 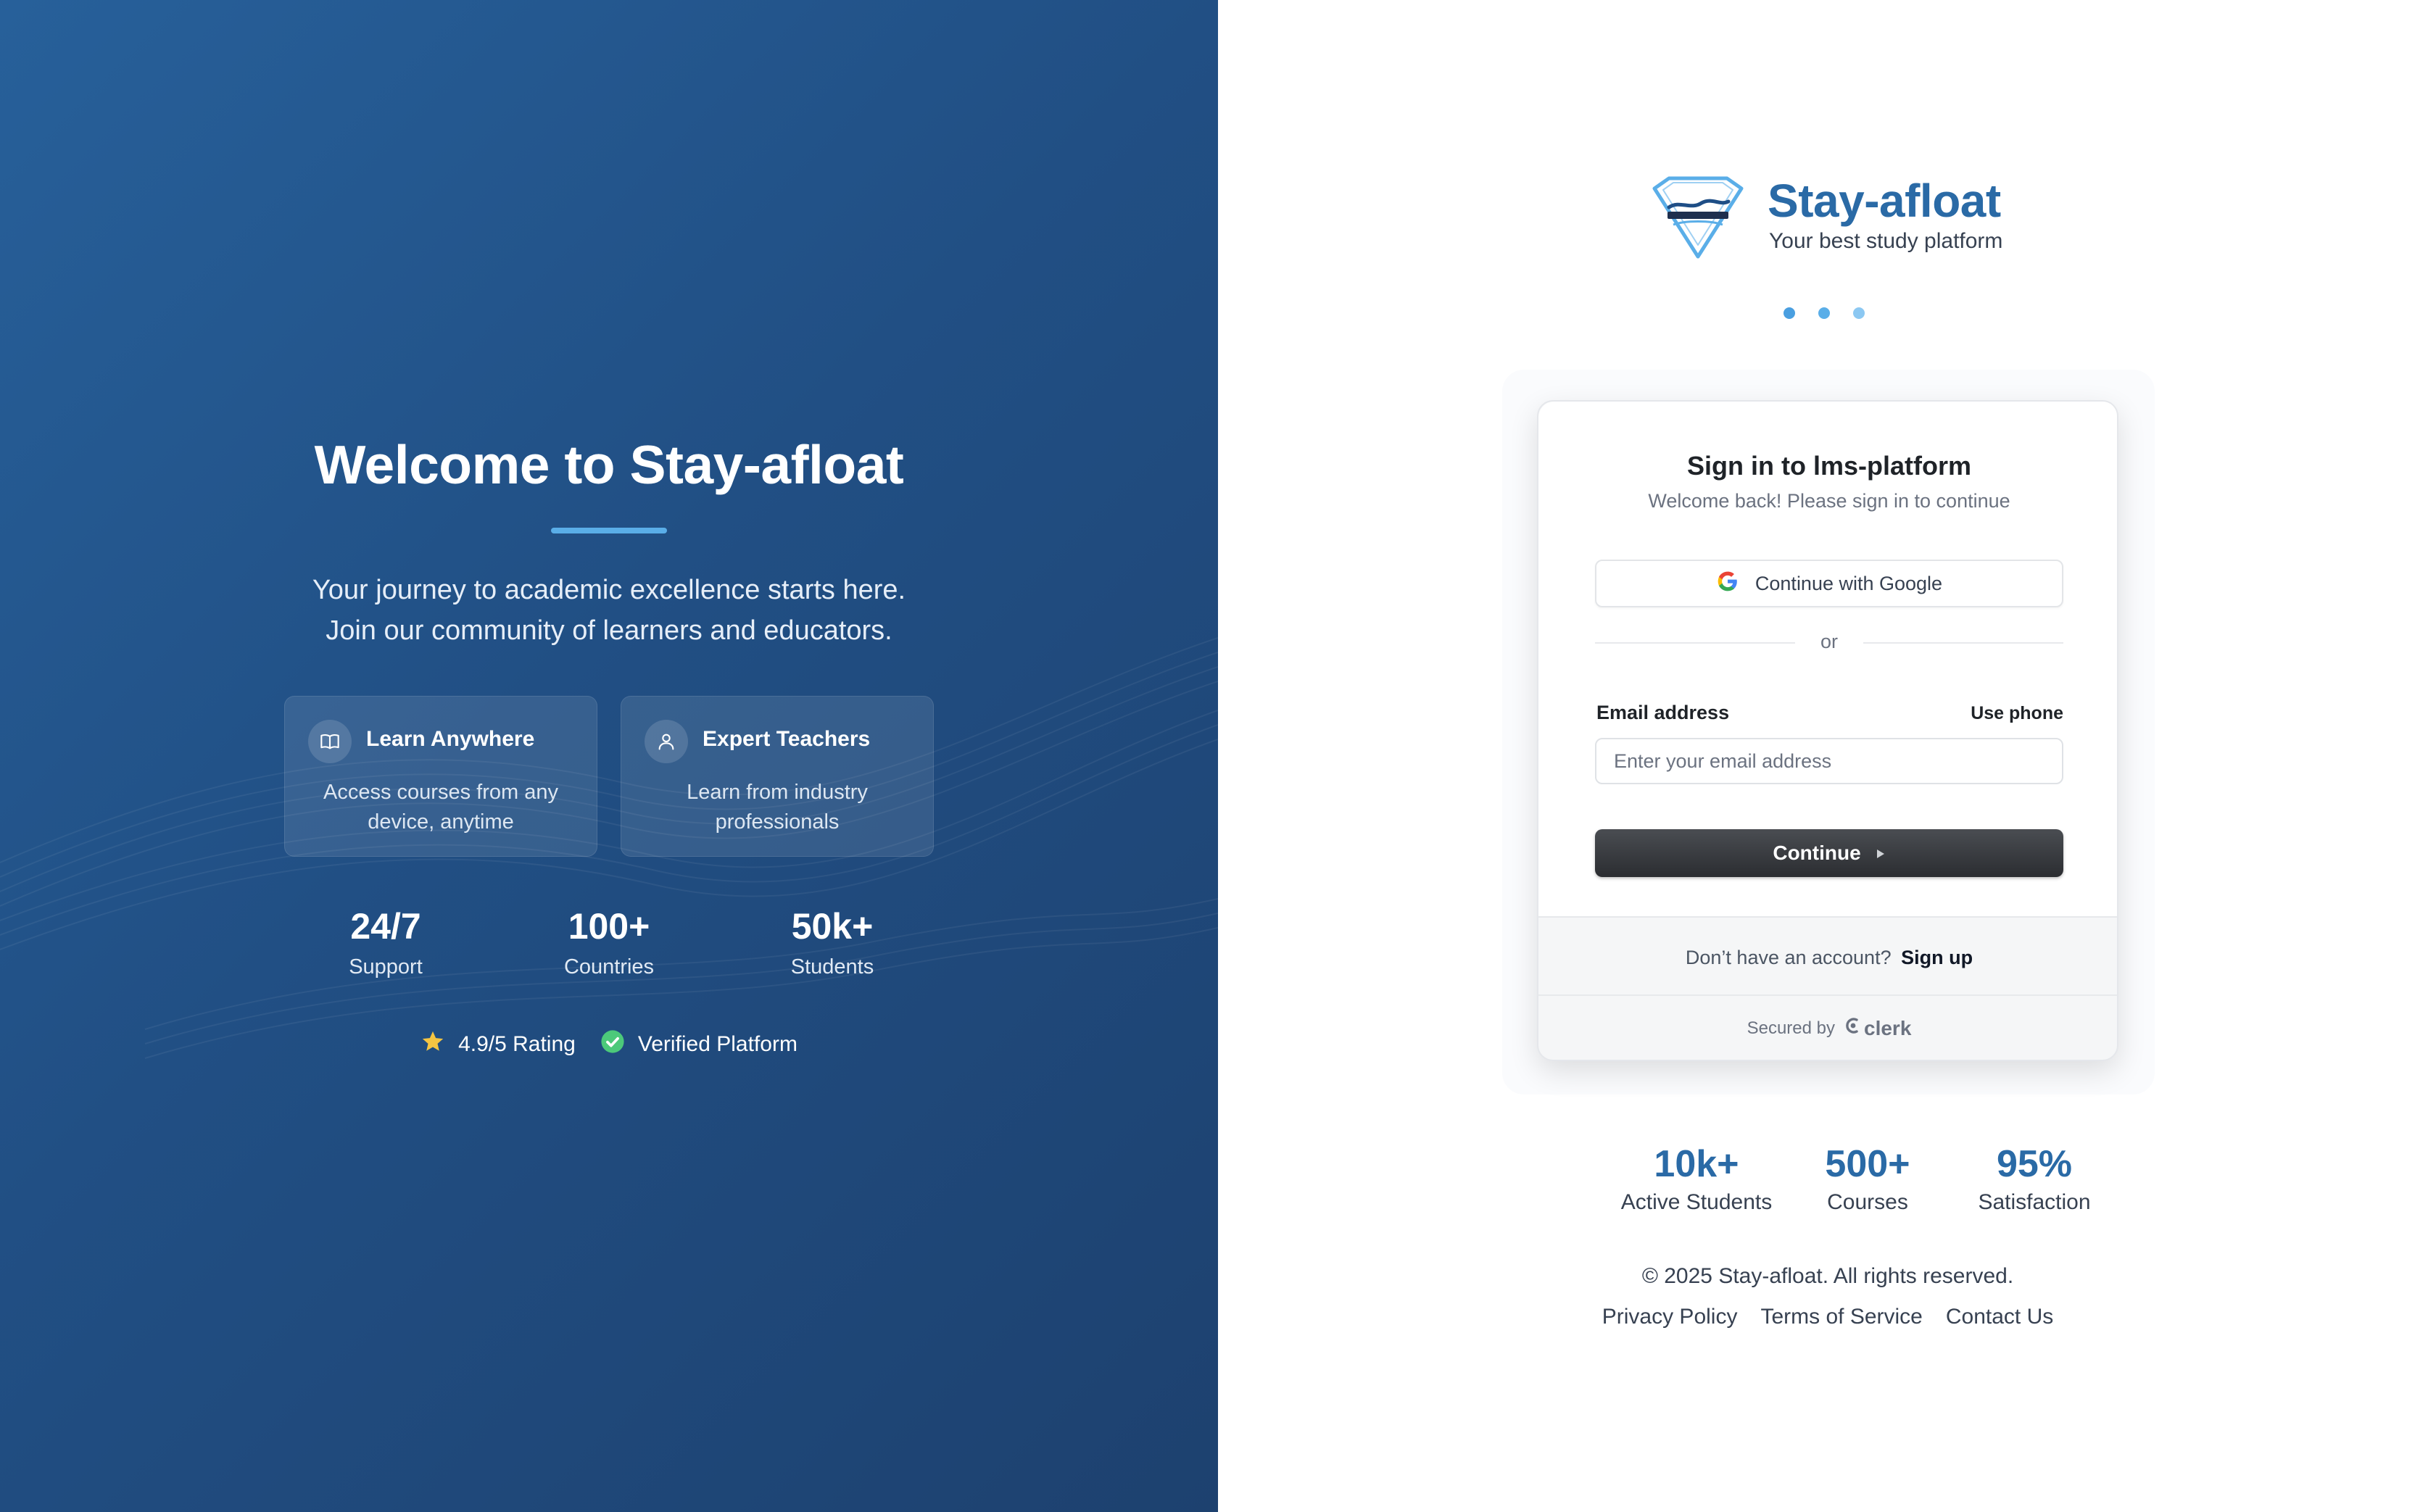 I want to click on stat-value: 10k+, so click(x=1696, y=1164).